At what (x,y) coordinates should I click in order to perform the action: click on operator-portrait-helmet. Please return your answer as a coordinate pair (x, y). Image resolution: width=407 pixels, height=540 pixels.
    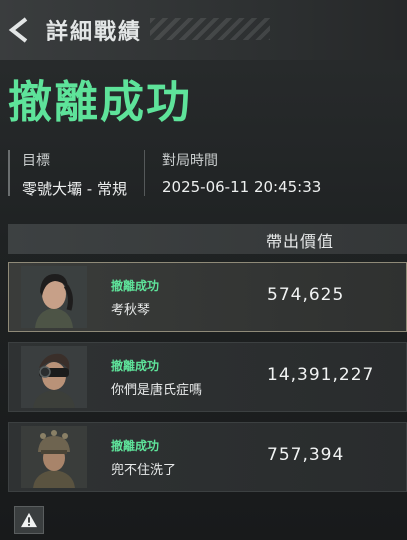
    Looking at the image, I should click on (54, 457).